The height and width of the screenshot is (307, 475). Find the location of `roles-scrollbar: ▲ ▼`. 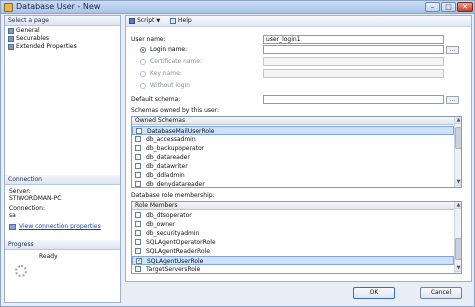

roles-scrollbar: ▲ ▼ is located at coordinates (457, 237).